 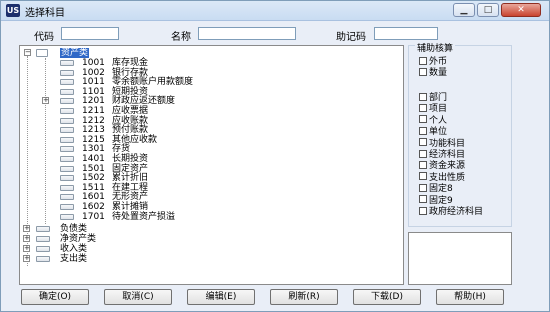 I want to click on aux-checkbox: 支出性质, so click(x=442, y=177).